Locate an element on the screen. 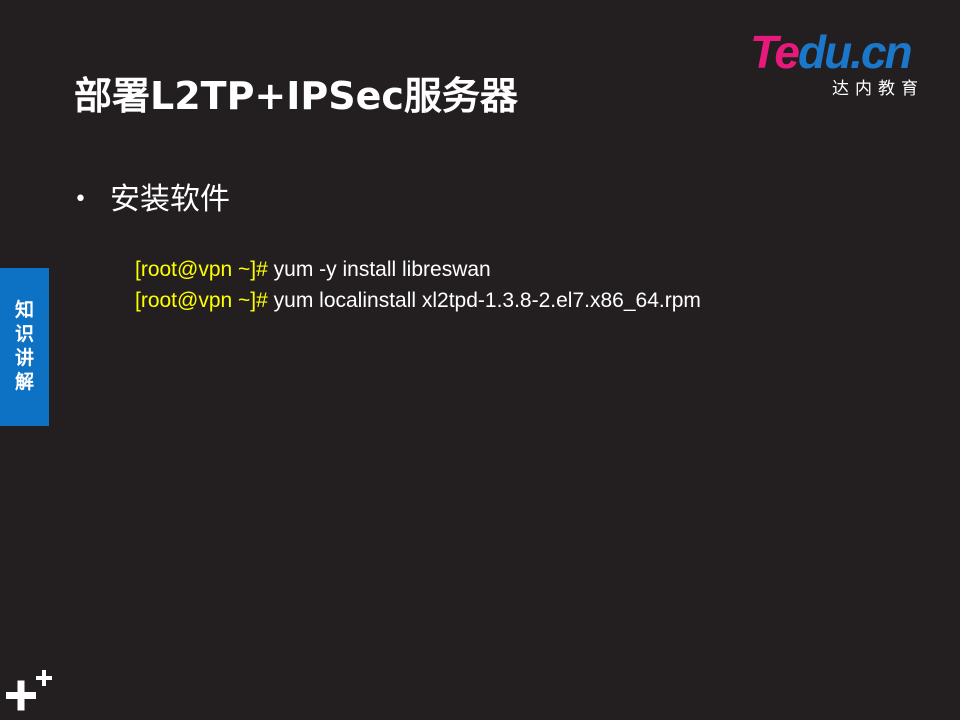 This screenshot has width=960, height=720. shell-command: yum -y install libreswan is located at coordinates (382, 269).